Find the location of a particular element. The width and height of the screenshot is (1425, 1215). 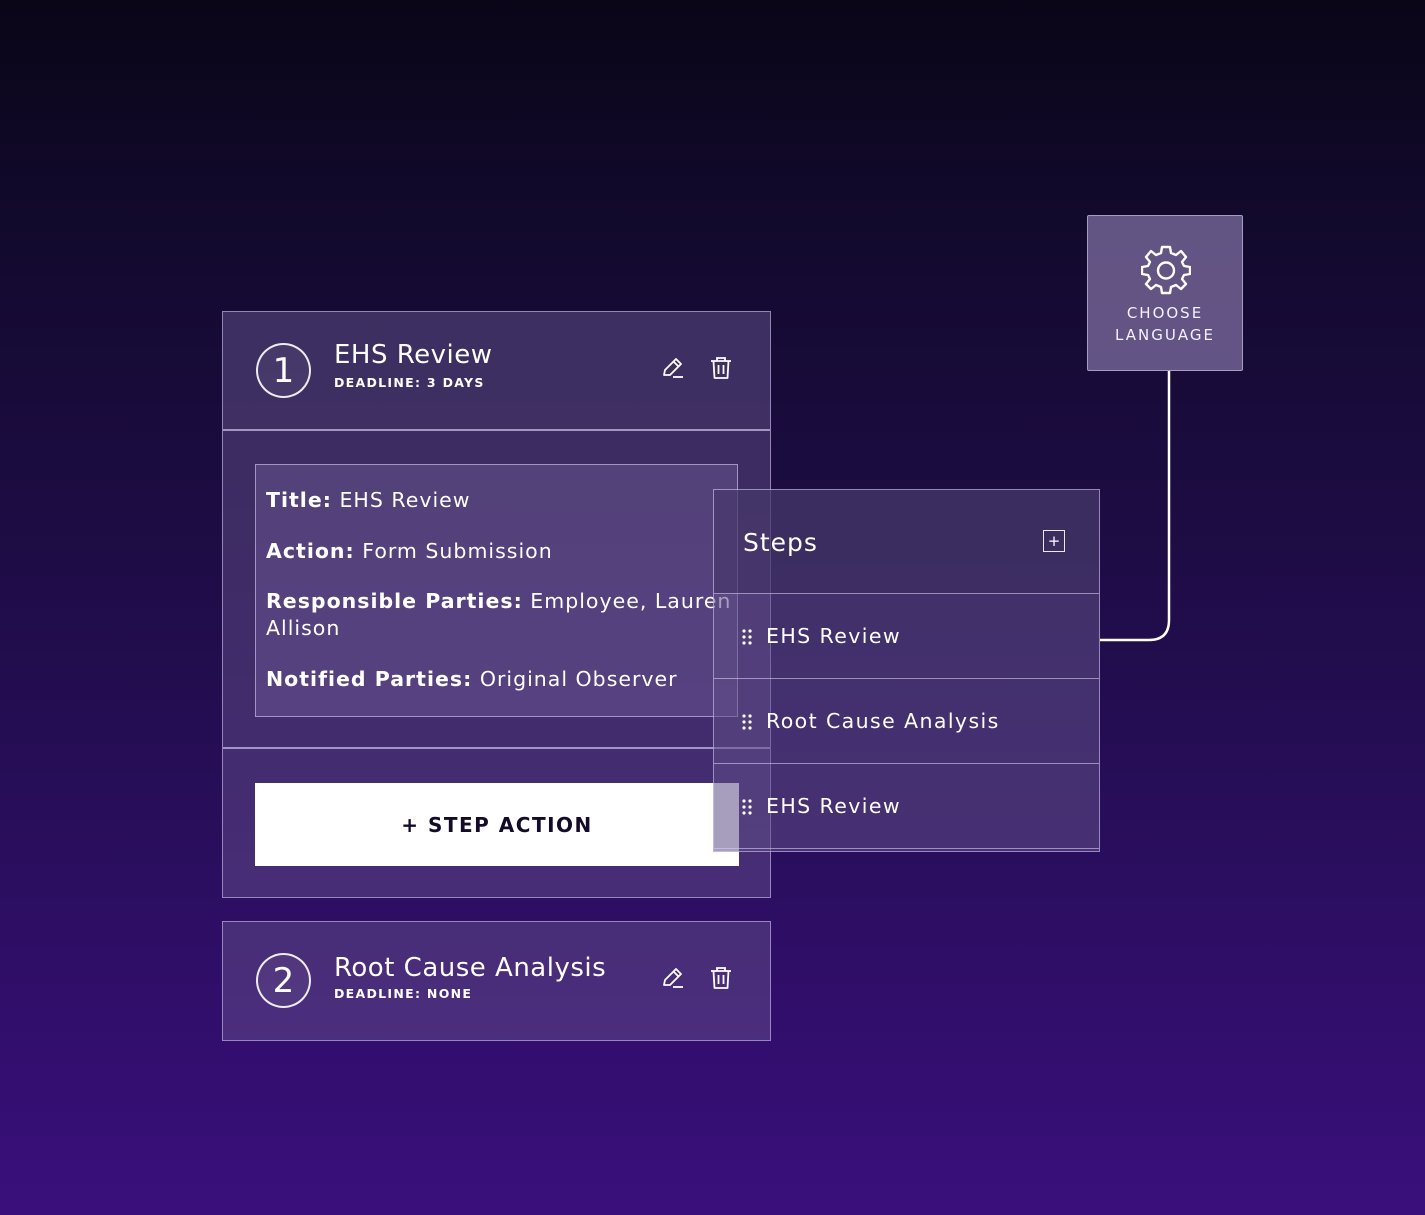

choose-language-button: CHOOSE LANGUAGE is located at coordinates (1165, 293).